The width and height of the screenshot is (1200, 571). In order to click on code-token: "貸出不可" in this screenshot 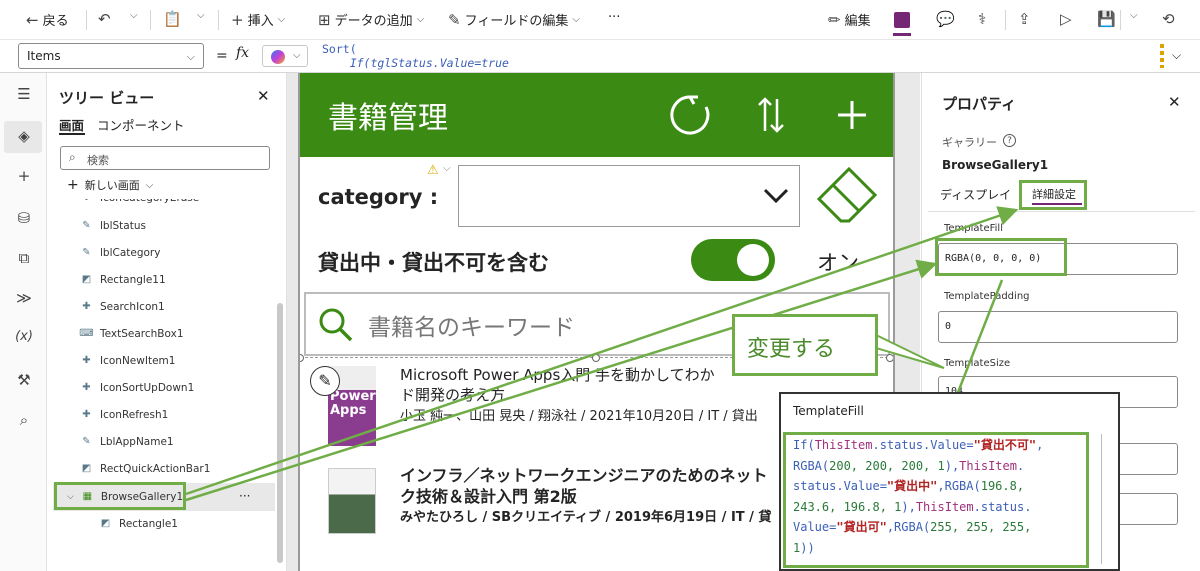, I will do `click(1005, 445)`.